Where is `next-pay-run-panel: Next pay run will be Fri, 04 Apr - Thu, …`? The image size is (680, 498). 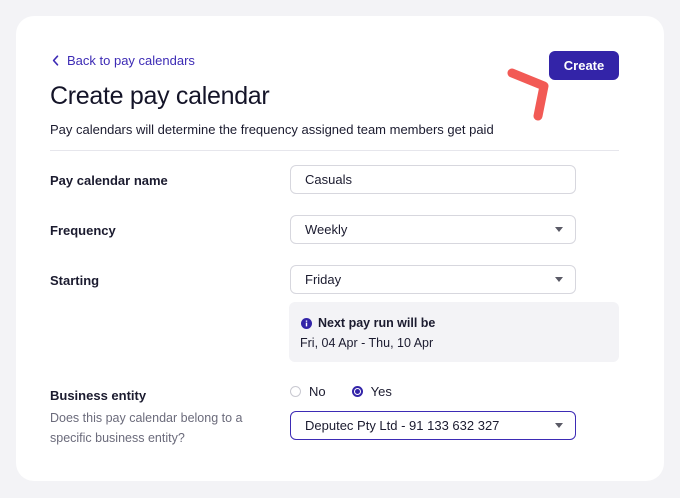 next-pay-run-panel: Next pay run will be Fri, 04 Apr - Thu, … is located at coordinates (454, 332).